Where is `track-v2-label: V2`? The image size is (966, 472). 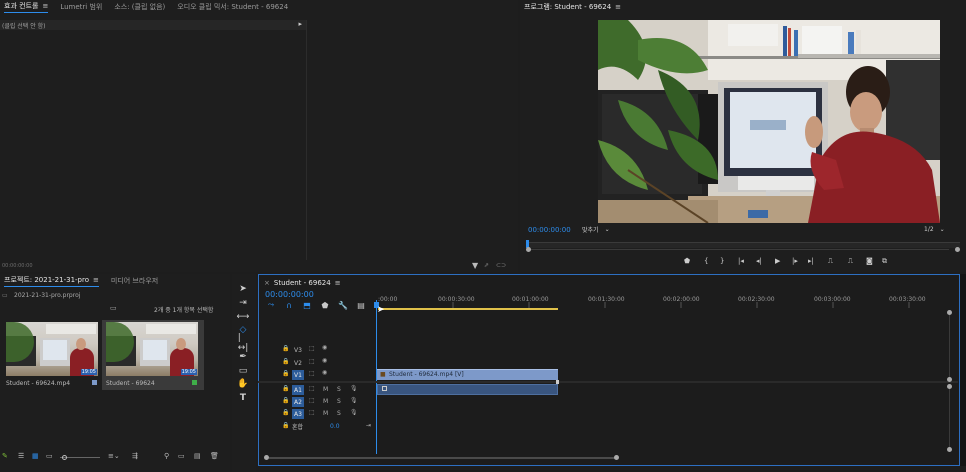 track-v2-label: V2 is located at coordinates (298, 363).